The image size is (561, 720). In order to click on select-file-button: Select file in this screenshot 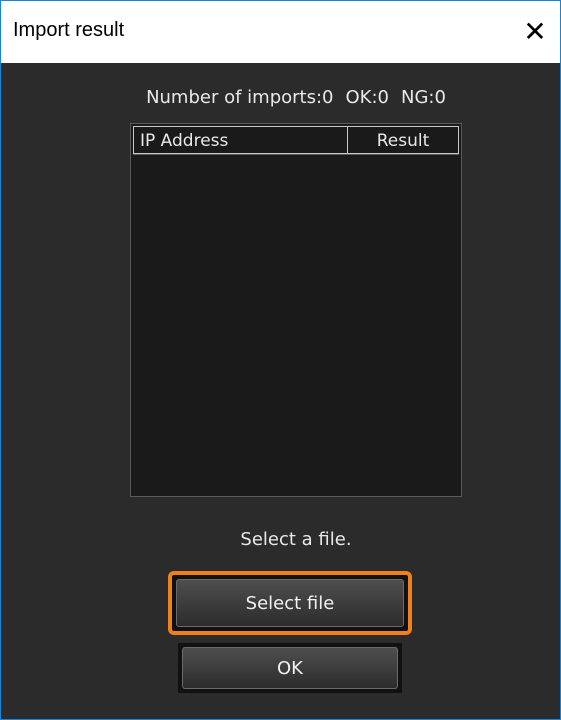, I will do `click(290, 603)`.